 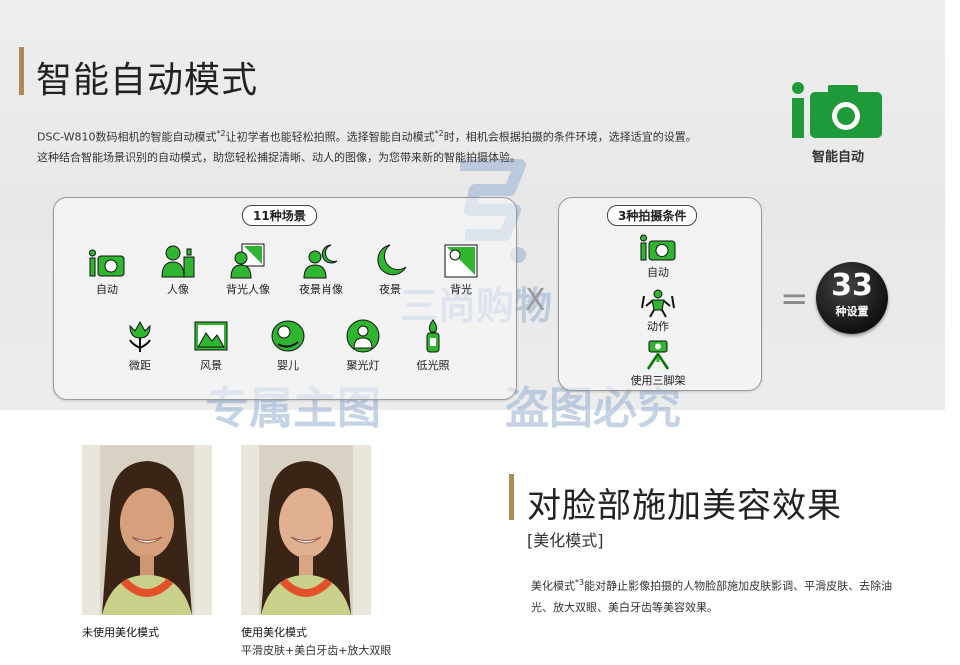 What do you see at coordinates (461, 261) in the screenshot?
I see `backlight-icon` at bounding box center [461, 261].